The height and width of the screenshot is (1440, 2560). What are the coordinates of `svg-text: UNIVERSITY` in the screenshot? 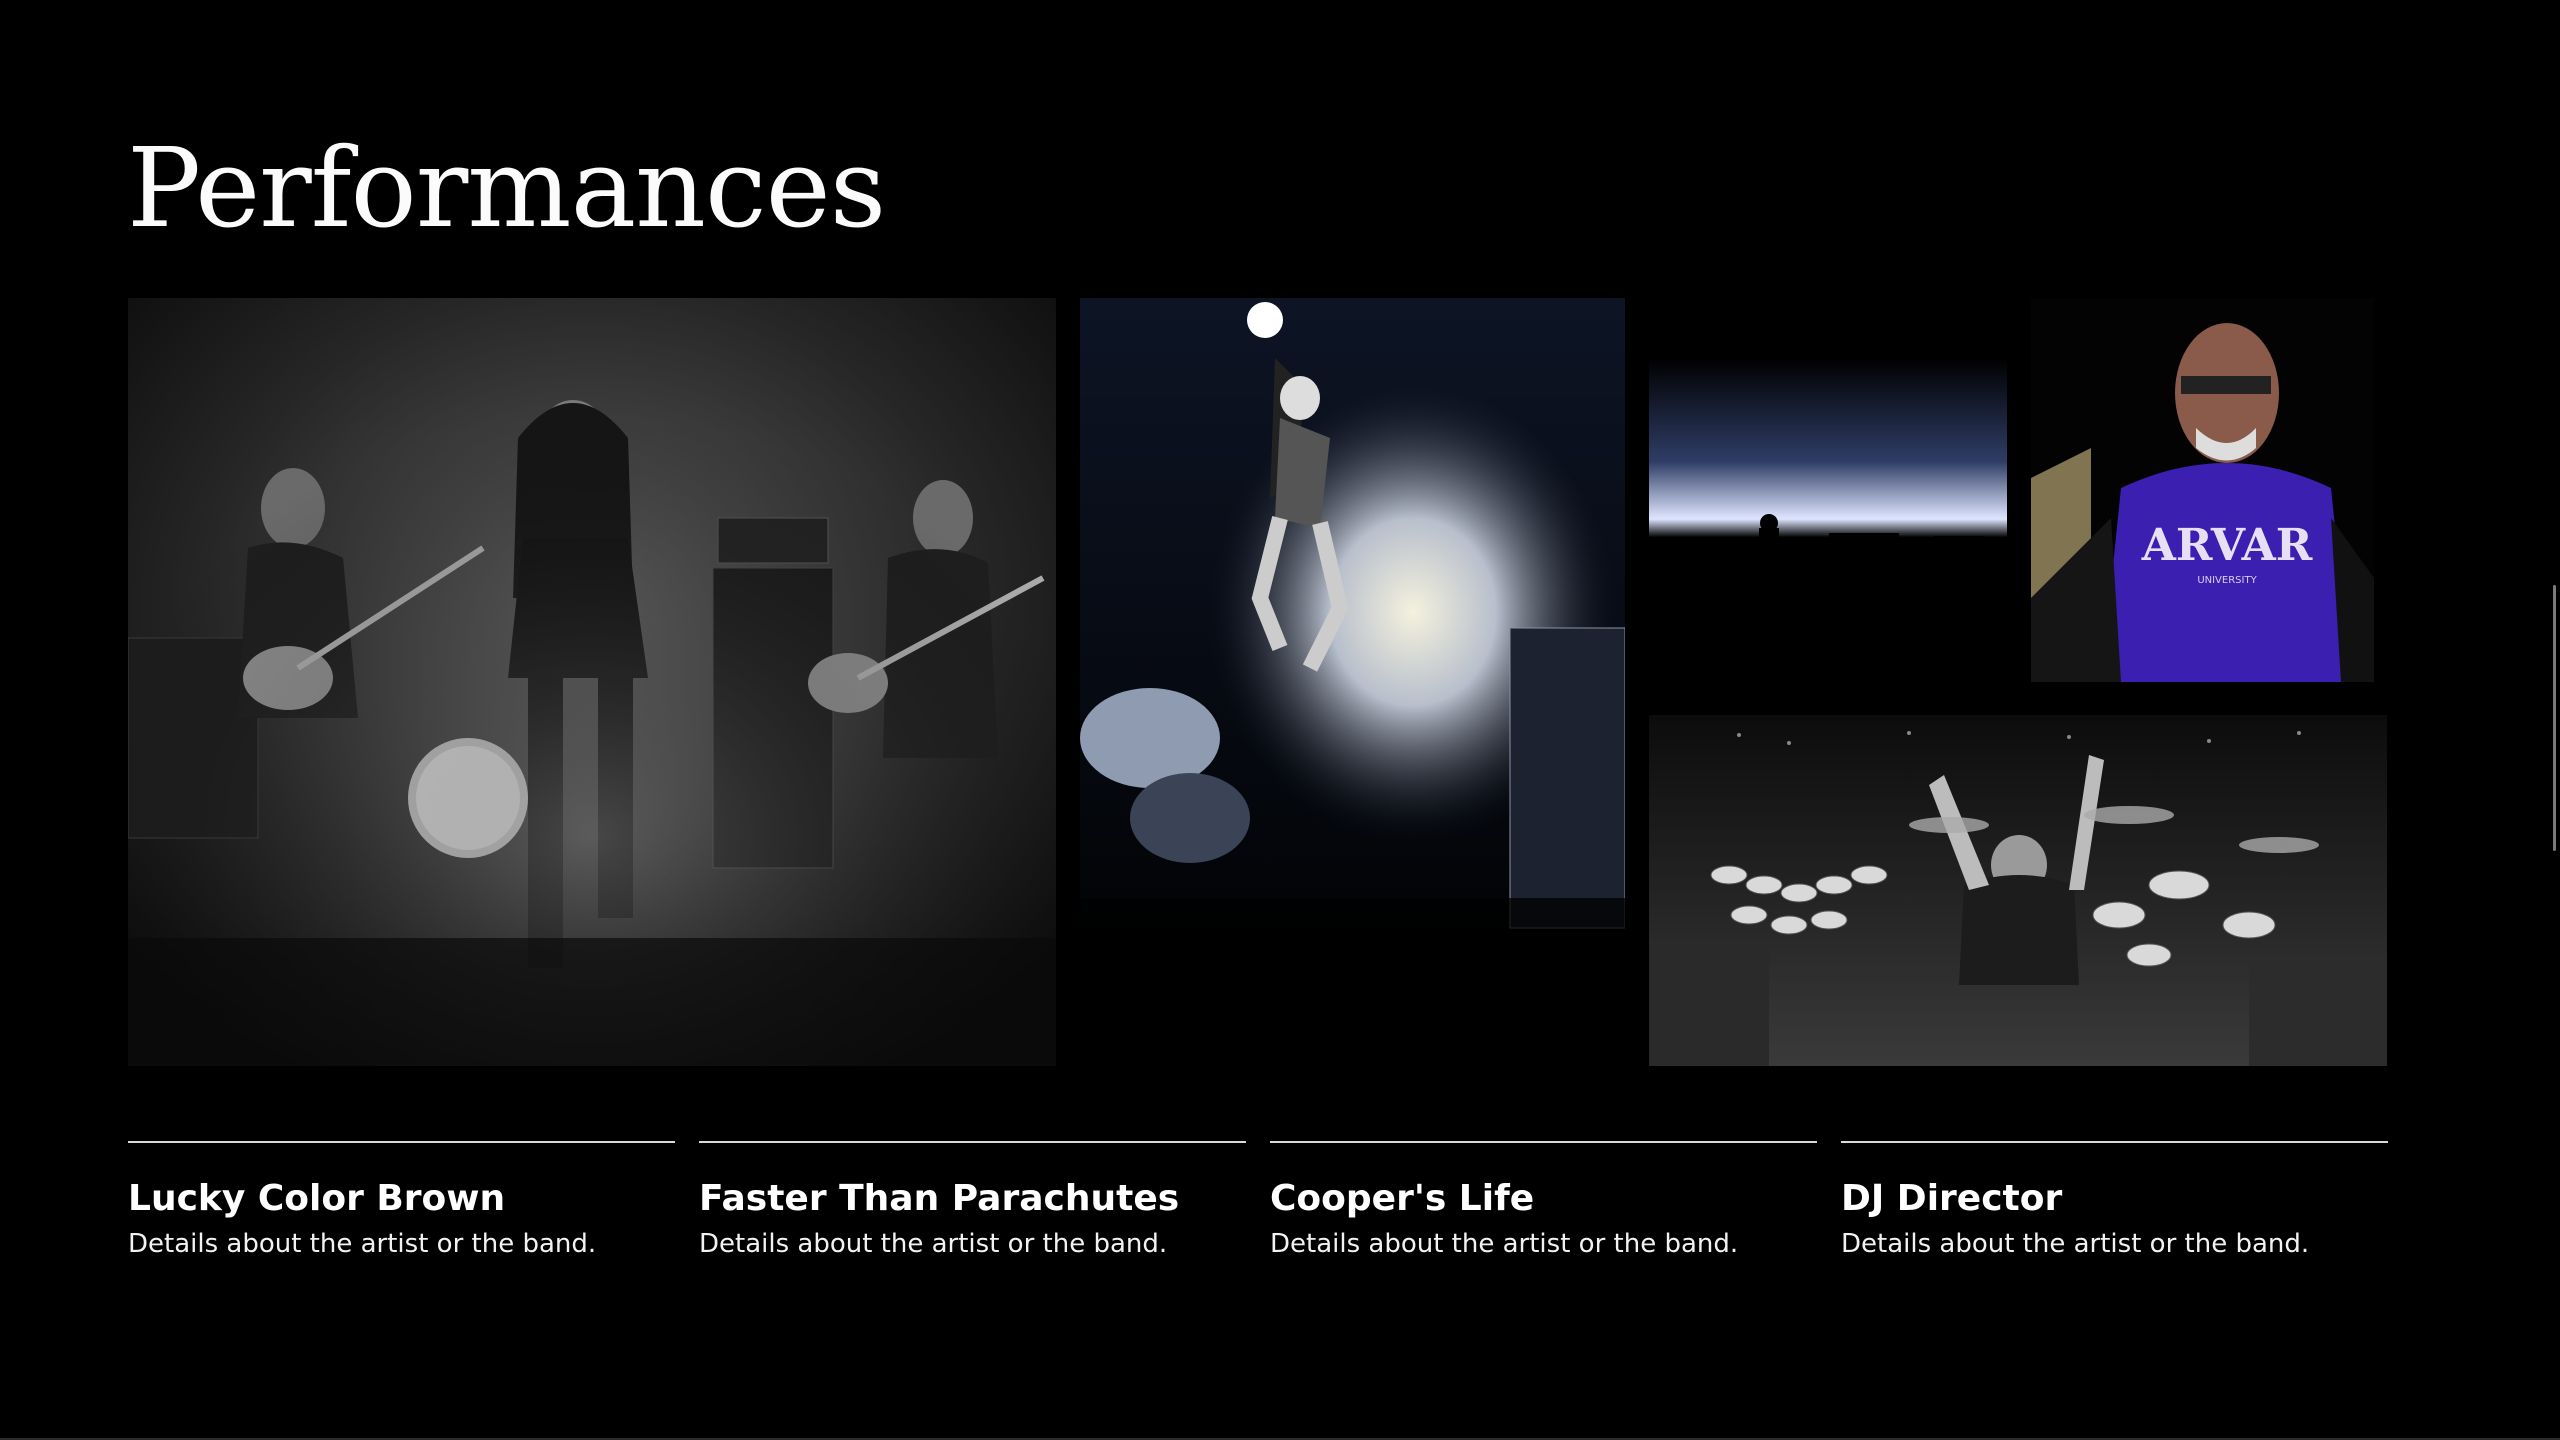 It's located at (2227, 580).